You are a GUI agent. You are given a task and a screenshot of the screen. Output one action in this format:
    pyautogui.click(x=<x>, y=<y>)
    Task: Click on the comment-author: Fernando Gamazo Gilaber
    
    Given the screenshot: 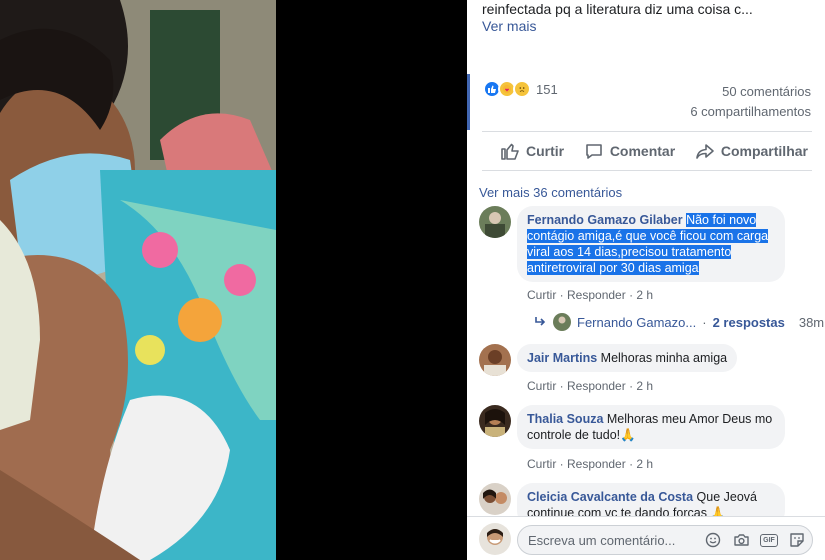 What is the action you would take?
    pyautogui.click(x=605, y=220)
    